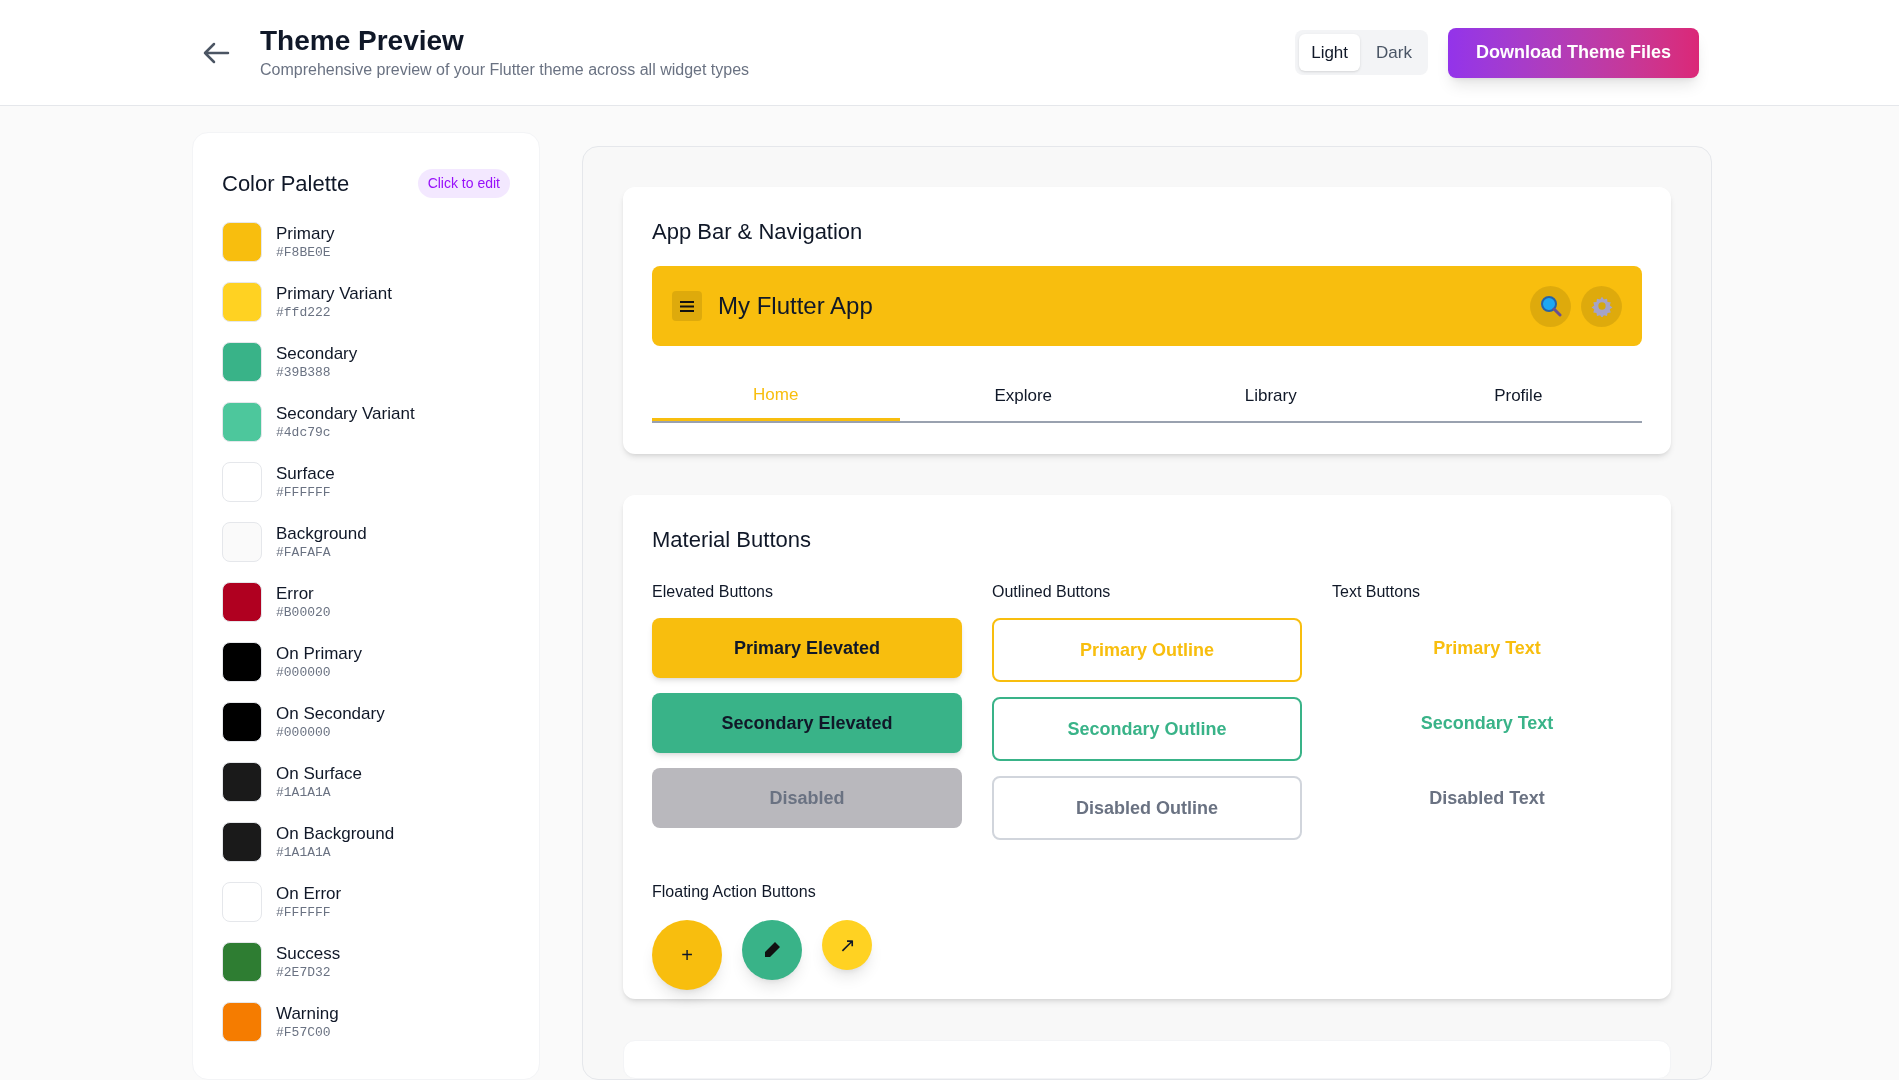  What do you see at coordinates (304, 312) in the screenshot?
I see `color-hex: #ffd222` at bounding box center [304, 312].